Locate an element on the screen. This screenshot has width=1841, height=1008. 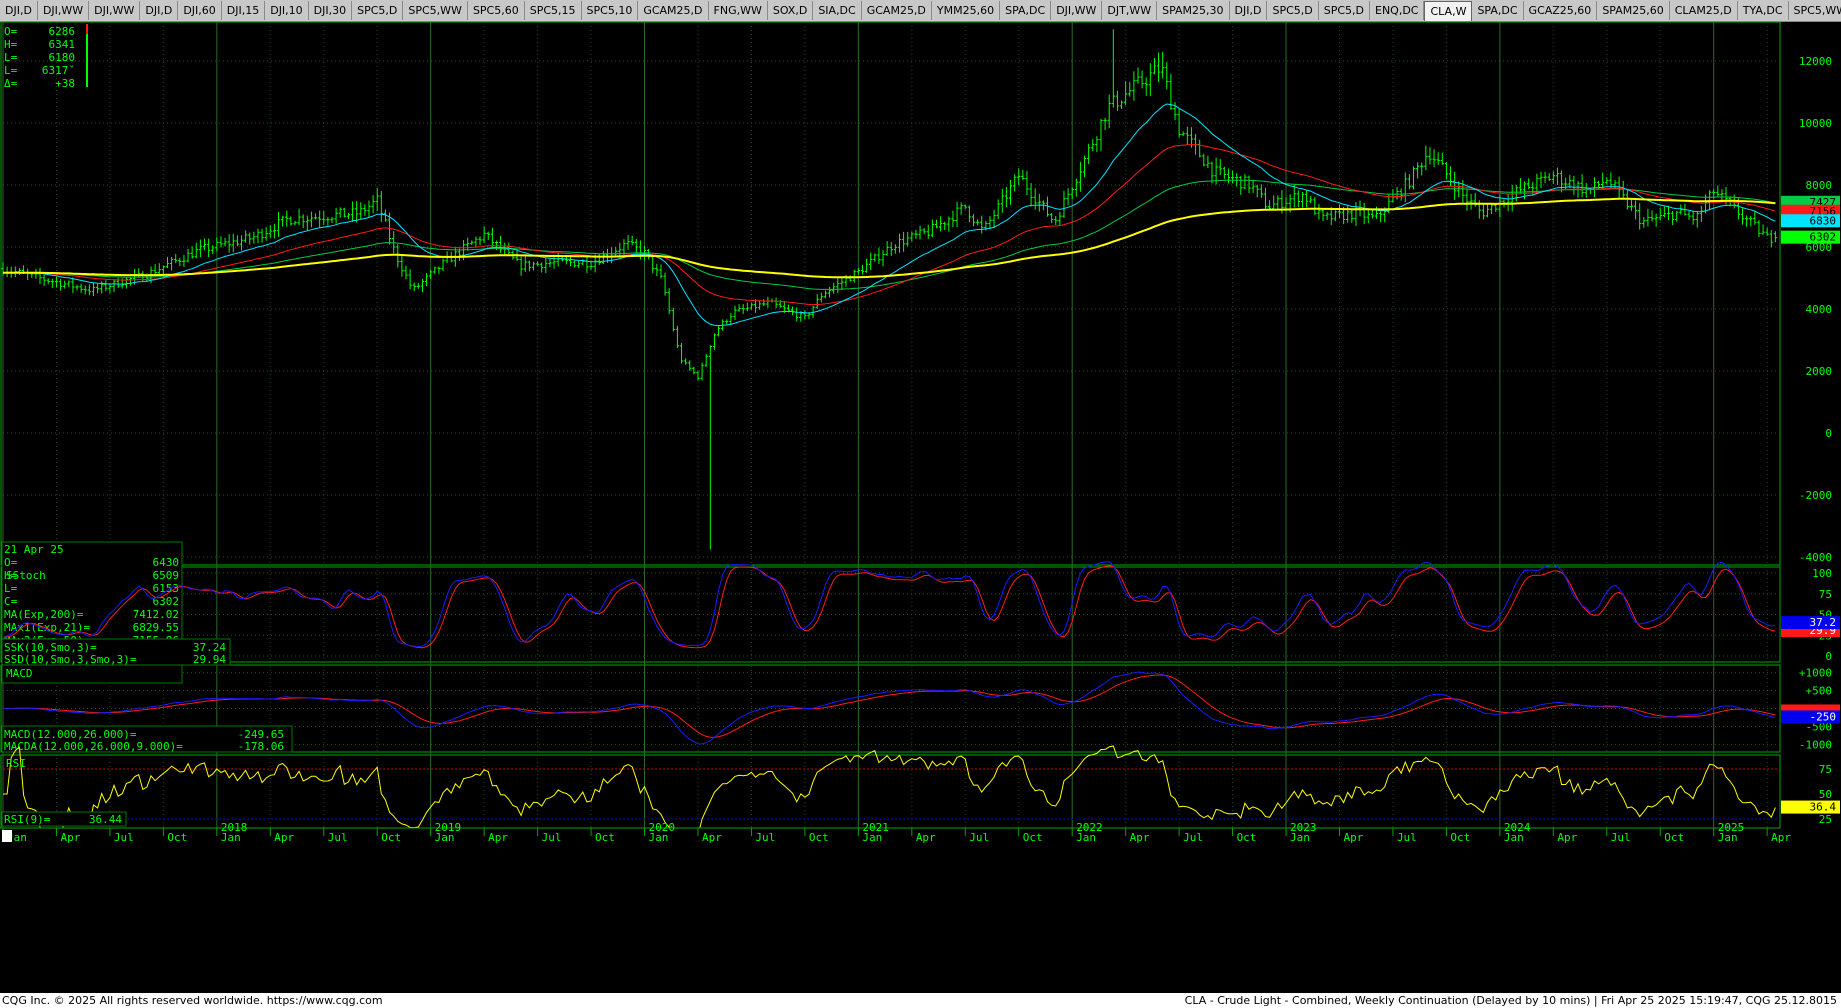
stoch-axis-label: 0 is located at coordinates (1828, 656).